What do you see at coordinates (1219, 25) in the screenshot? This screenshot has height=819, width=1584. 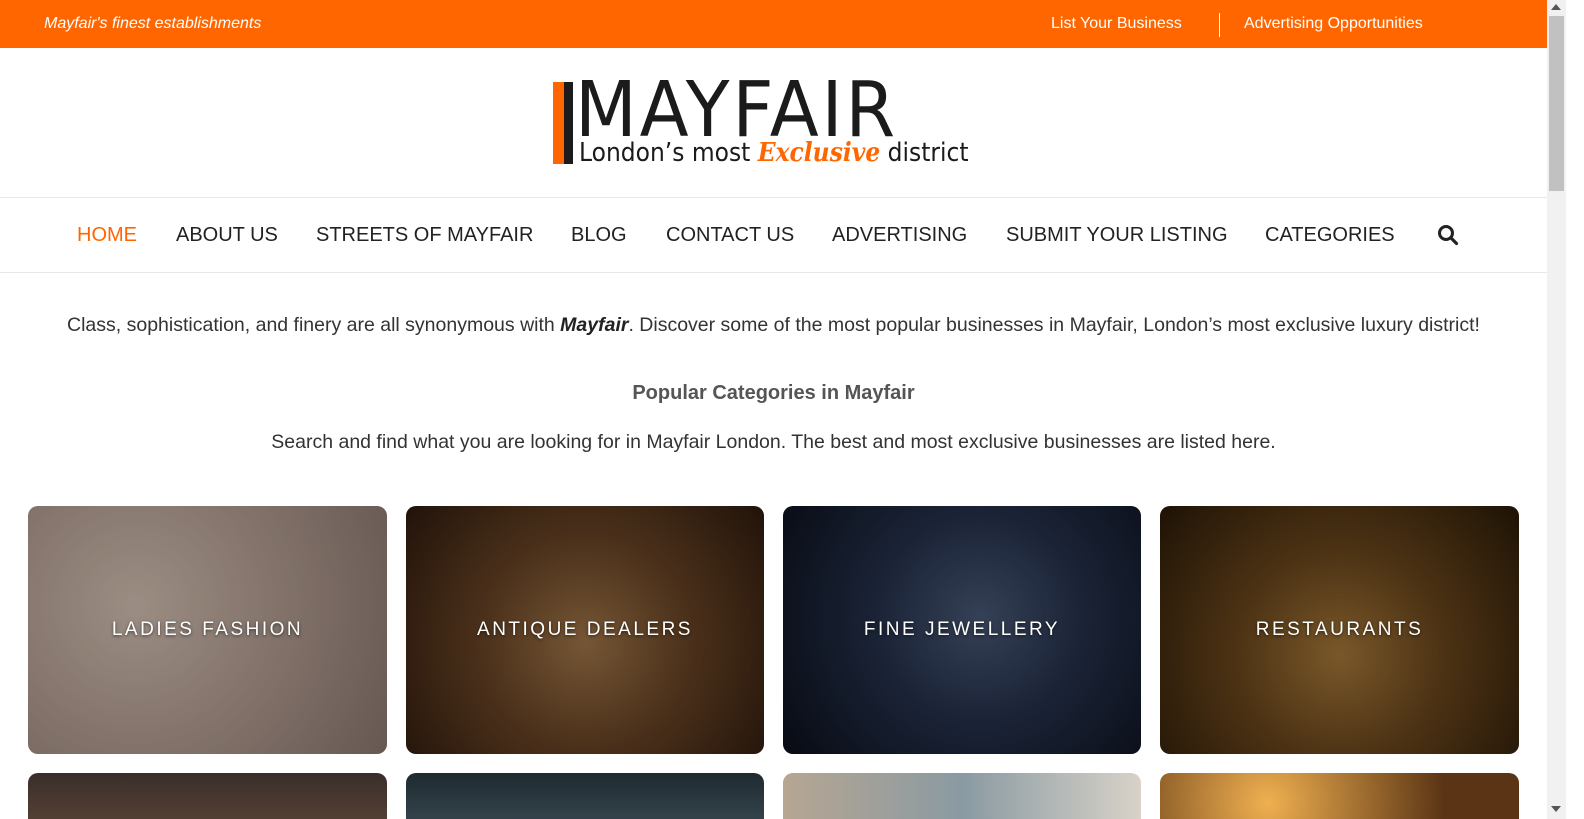 I see `top-bar-divider` at bounding box center [1219, 25].